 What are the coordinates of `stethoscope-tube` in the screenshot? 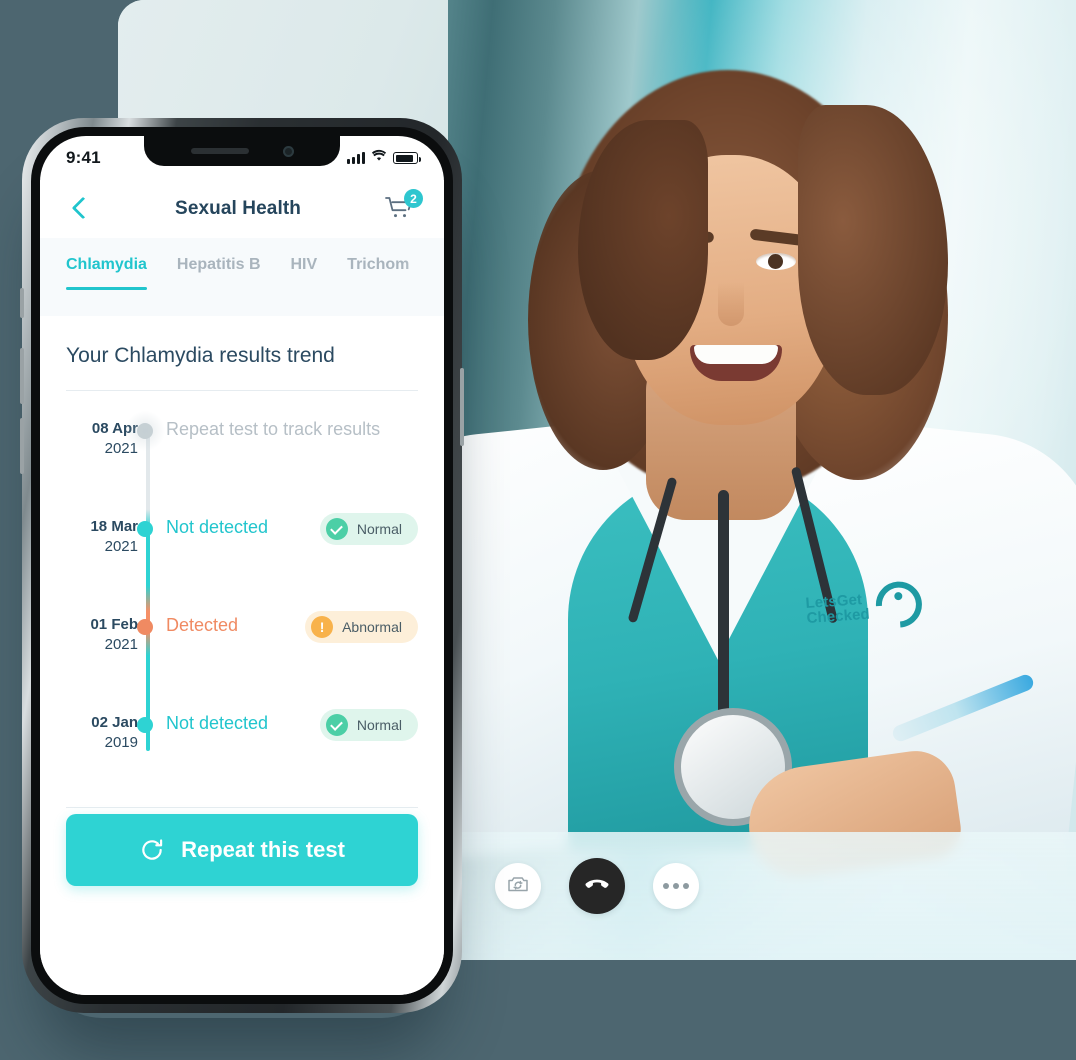 It's located at (723, 605).